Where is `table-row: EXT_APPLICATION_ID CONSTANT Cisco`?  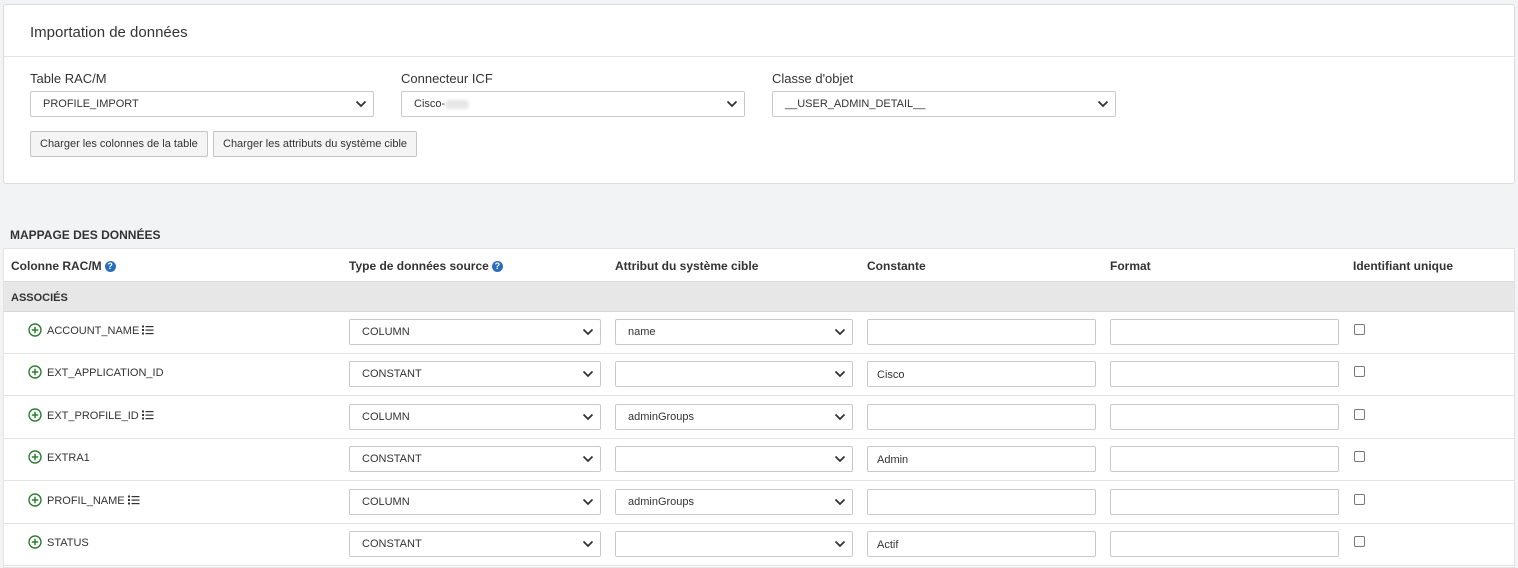
table-row: EXT_APPLICATION_ID CONSTANT Cisco is located at coordinates (759, 375).